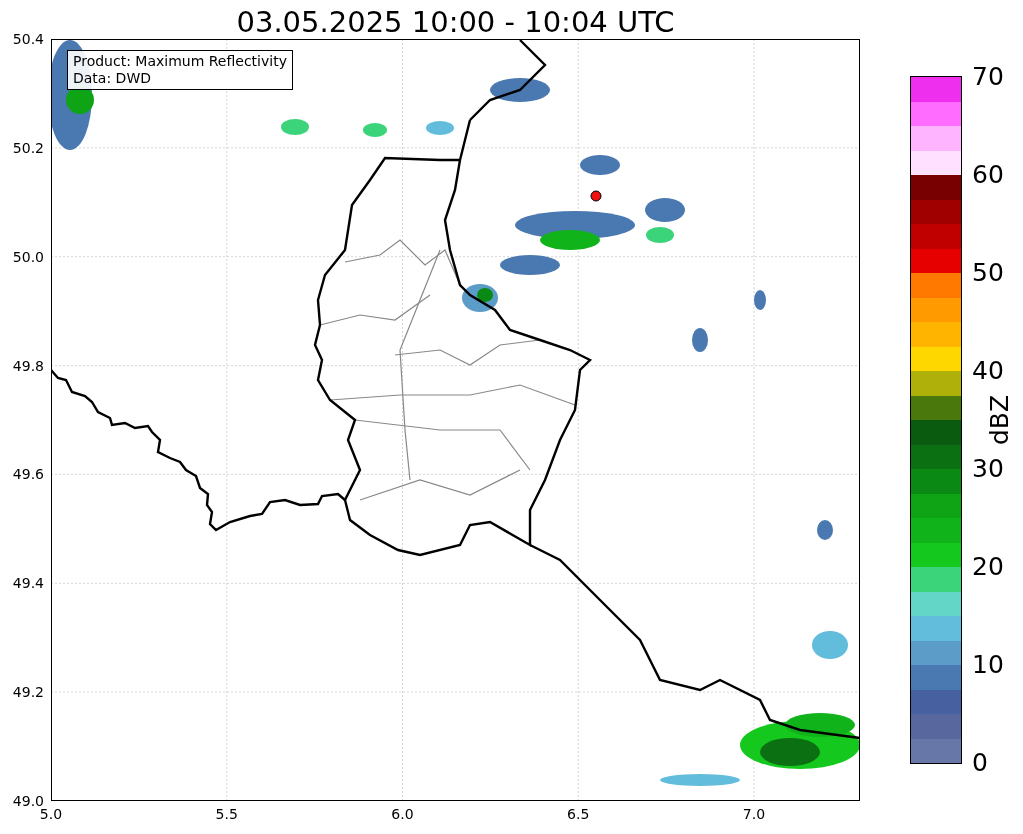 This screenshot has width=1023, height=834. What do you see at coordinates (226, 814) in the screenshot?
I see `axis-tick-label: 5.5` at bounding box center [226, 814].